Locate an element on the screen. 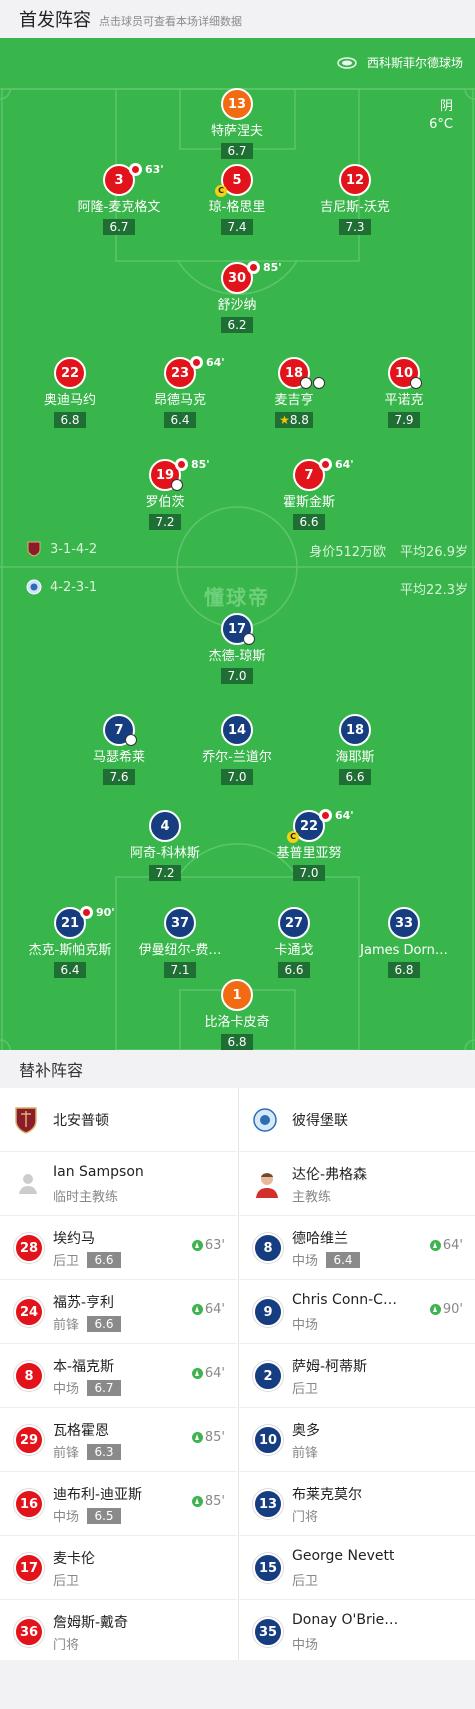 This screenshot has width=475, height=1709. player-name: 比洛卡皮奇 is located at coordinates (237, 1022).